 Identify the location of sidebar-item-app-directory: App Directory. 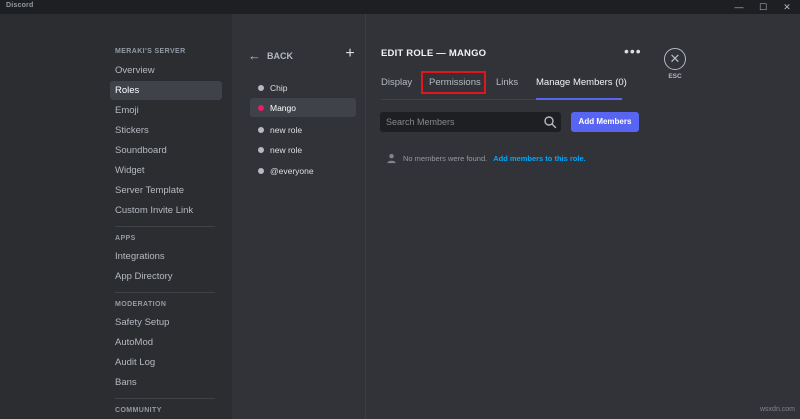
(166, 276).